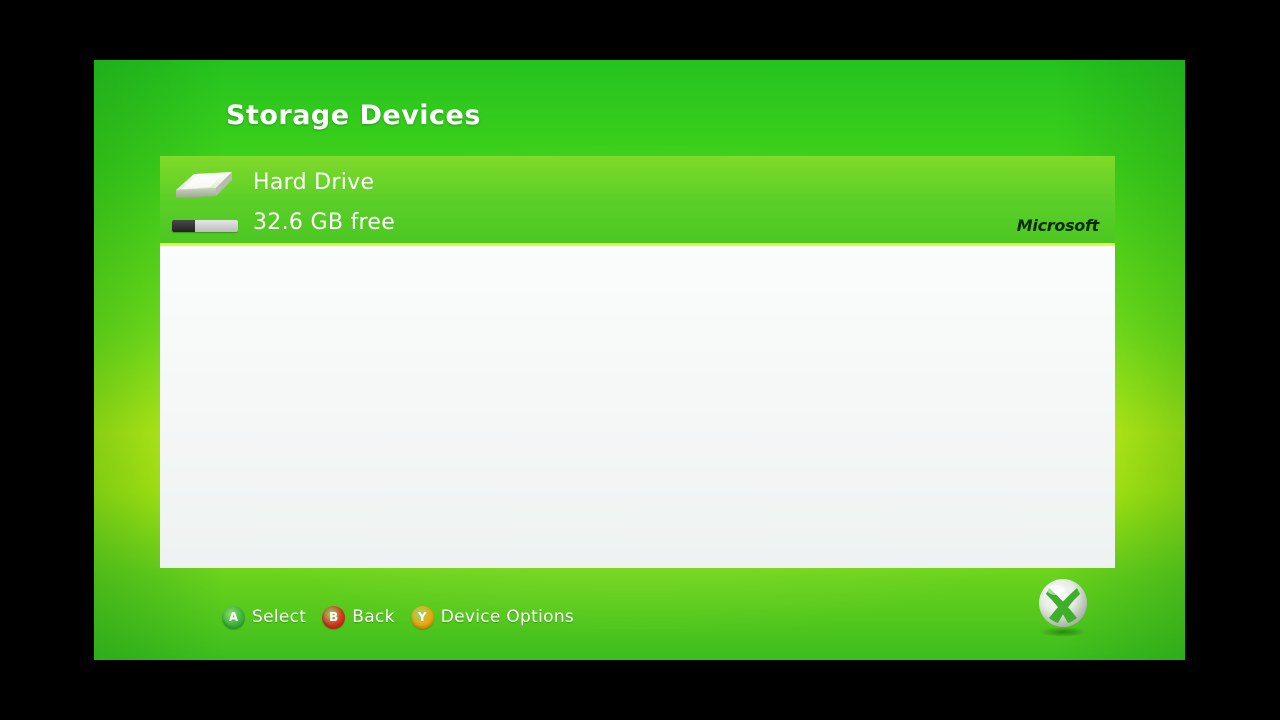 The height and width of the screenshot is (720, 1280). I want to click on device-options-button: Y Device Options, so click(492, 617).